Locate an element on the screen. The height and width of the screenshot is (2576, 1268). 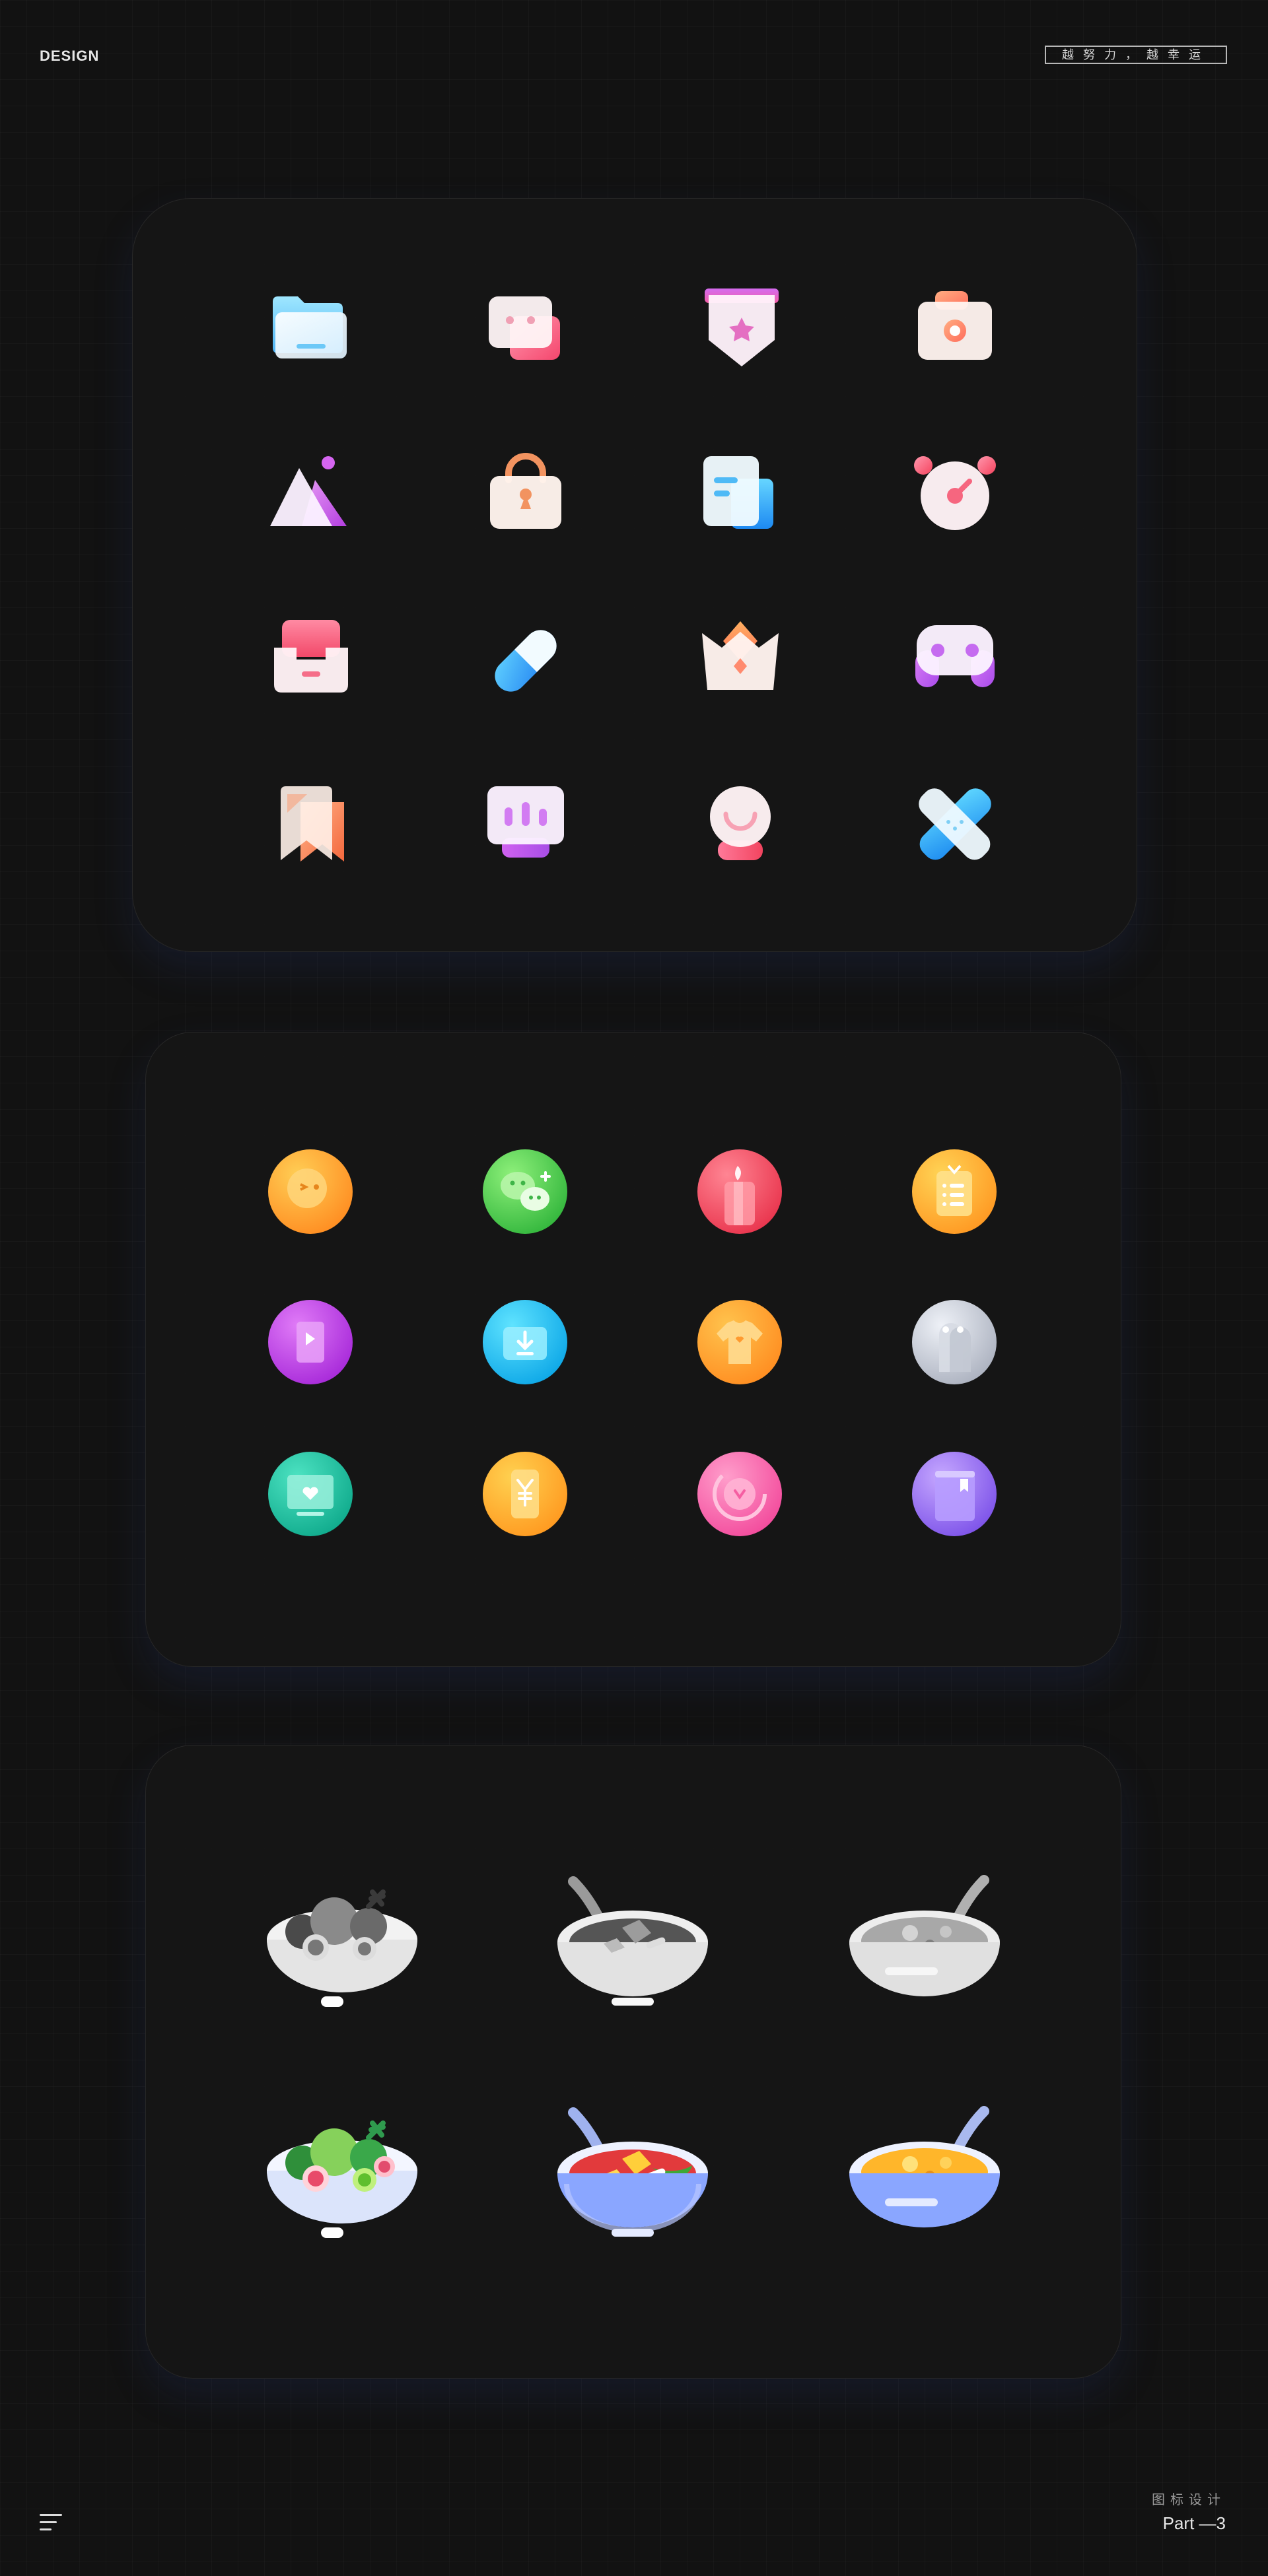
soup-bowl-gray-icon is located at coordinates (632, 1941).